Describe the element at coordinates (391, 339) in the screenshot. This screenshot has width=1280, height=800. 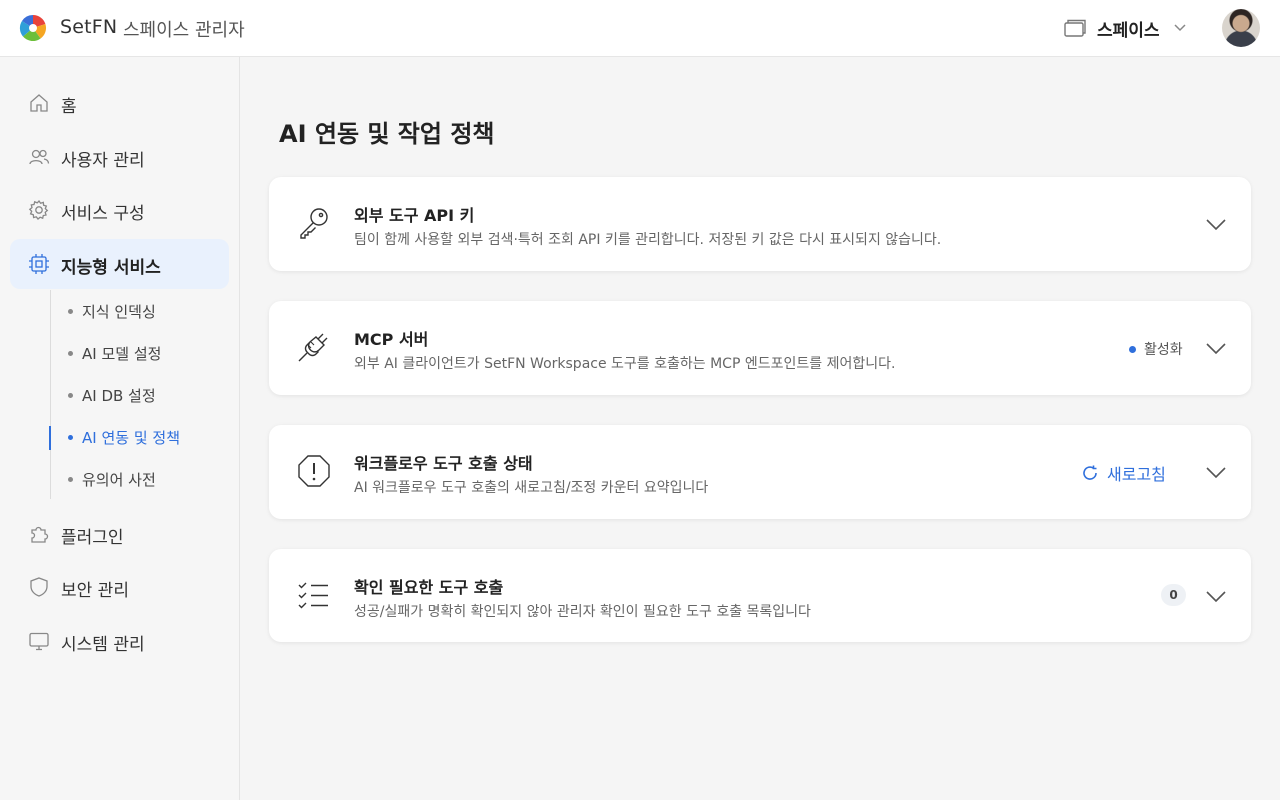
I see `card-title: MCP 서버` at that location.